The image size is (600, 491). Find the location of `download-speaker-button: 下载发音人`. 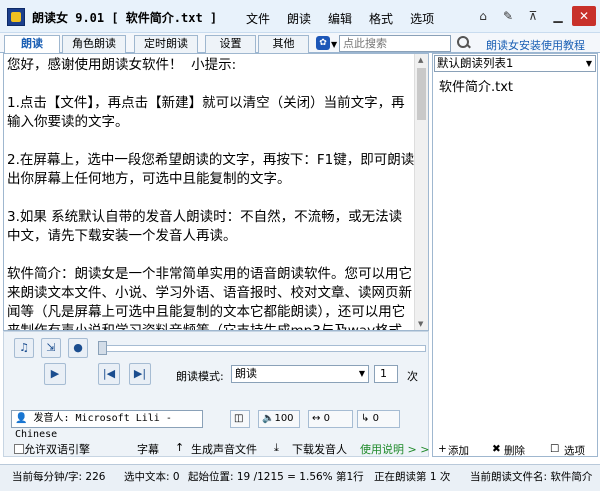

download-speaker-button: 下载发音人 is located at coordinates (319, 449).